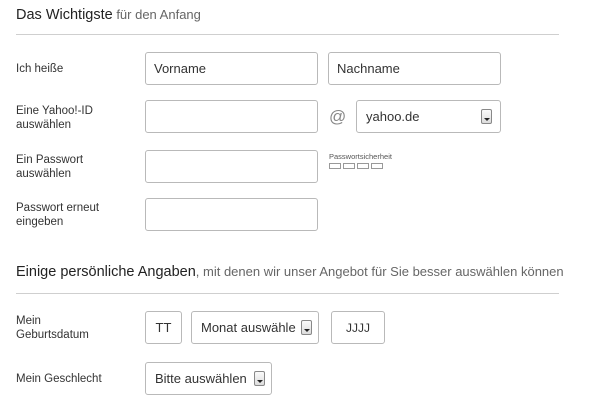  What do you see at coordinates (52, 328) in the screenshot?
I see `birthday-label: Mein Geburtsdatum` at bounding box center [52, 328].